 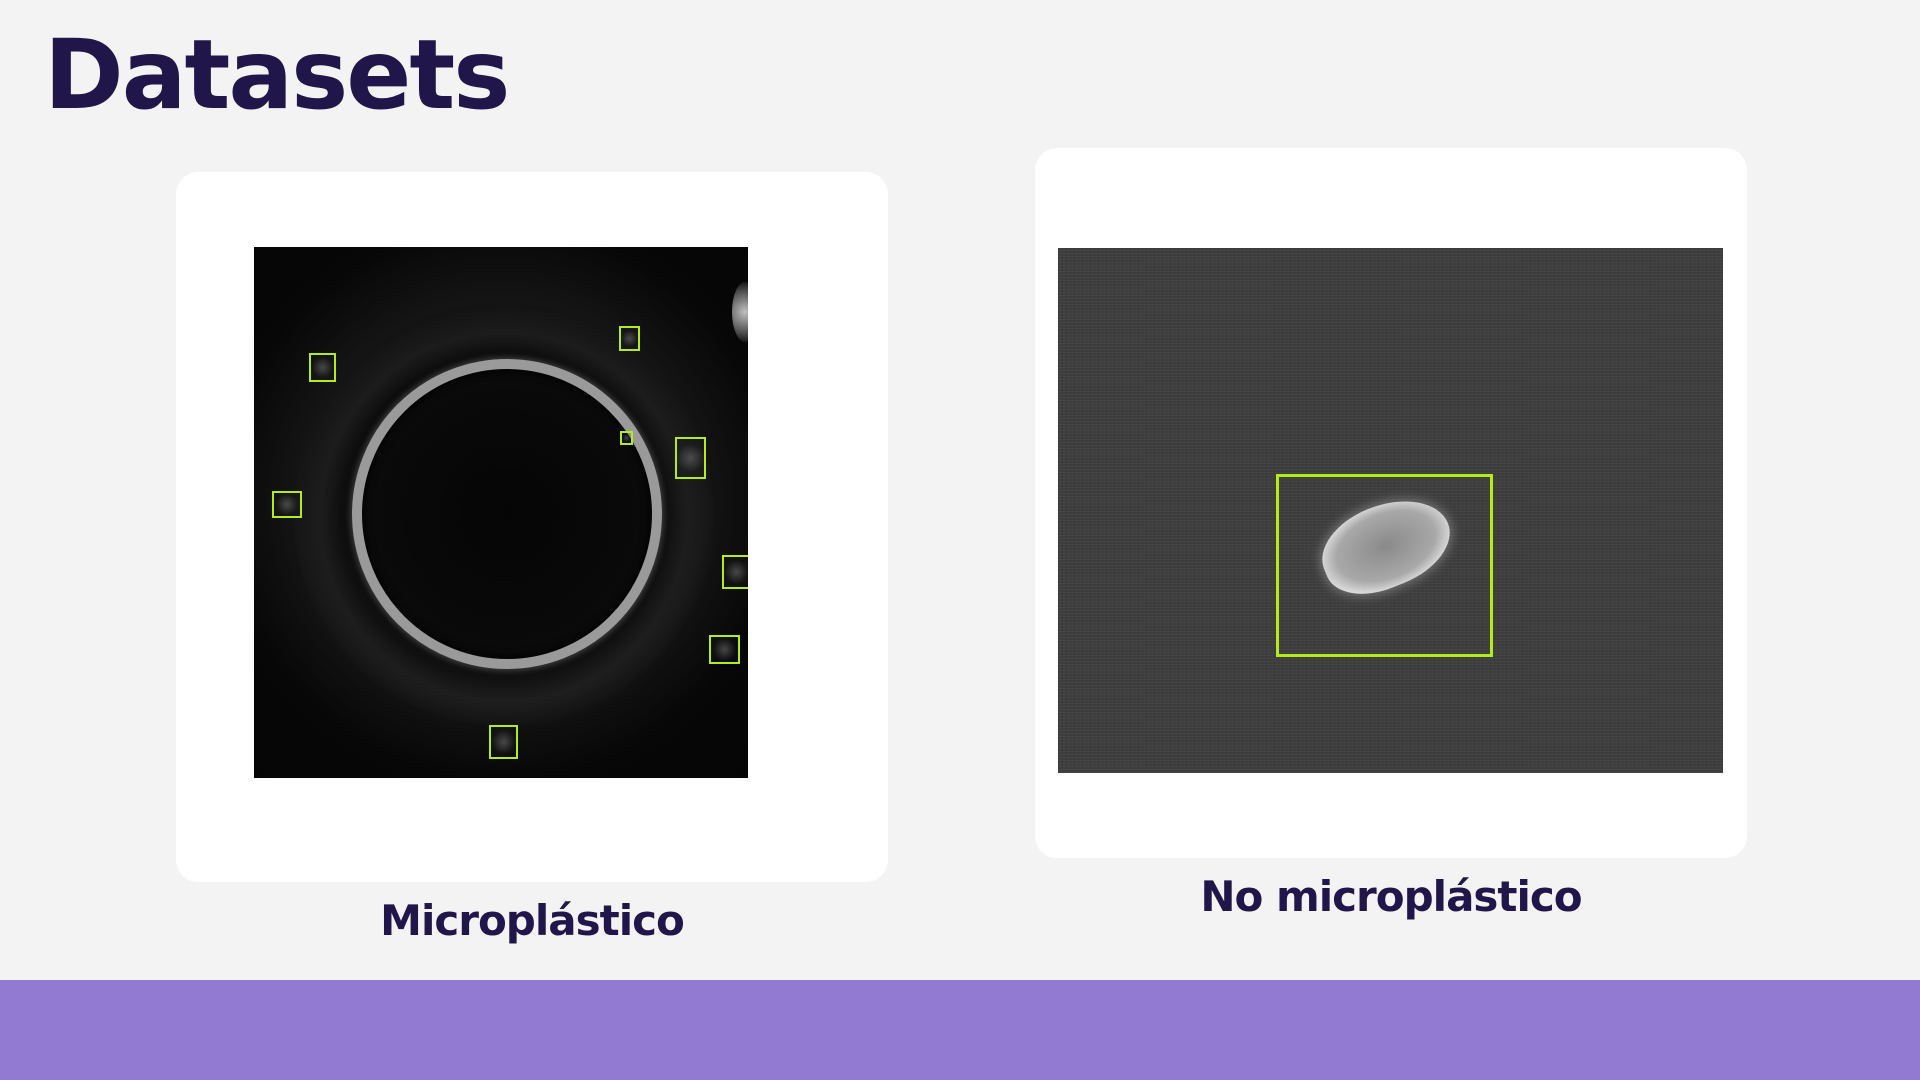 What do you see at coordinates (507, 514) in the screenshot?
I see `petri-dish-ring` at bounding box center [507, 514].